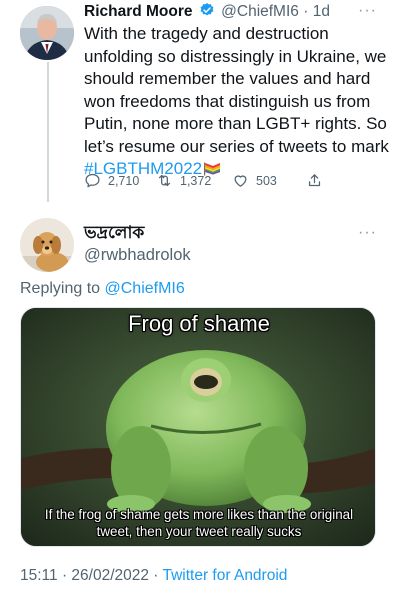 The width and height of the screenshot is (395, 600). What do you see at coordinates (254, 180) in the screenshot?
I see `like-button: 503` at bounding box center [254, 180].